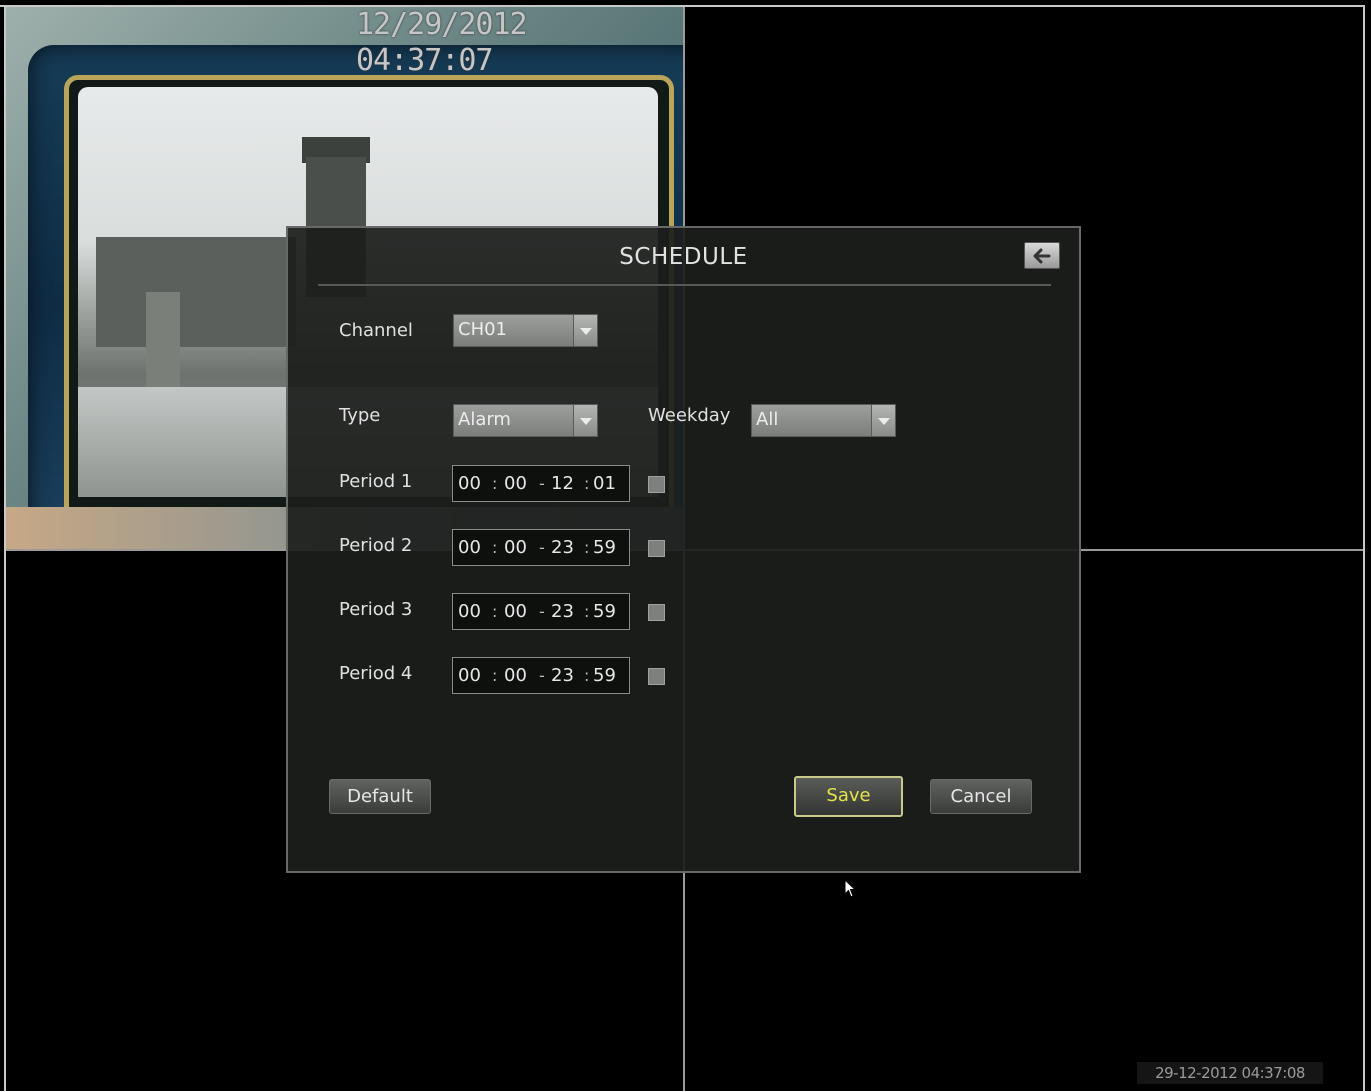  What do you see at coordinates (525, 420) in the screenshot?
I see `type-select: Alarm` at bounding box center [525, 420].